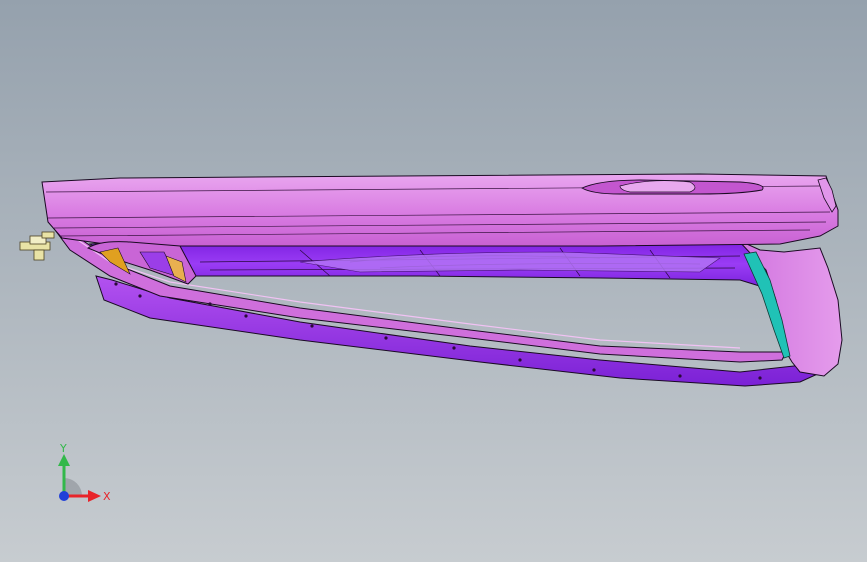 Image resolution: width=867 pixels, height=562 pixels. What do you see at coordinates (107, 496) in the screenshot?
I see `x-axis-label: X` at bounding box center [107, 496].